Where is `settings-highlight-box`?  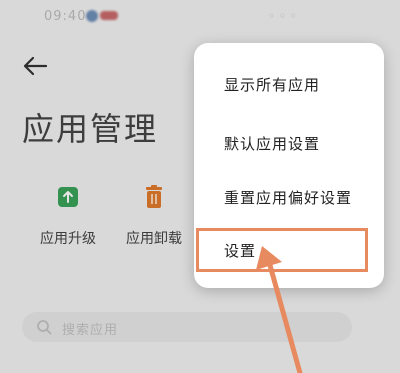
settings-highlight-box is located at coordinates (282, 250).